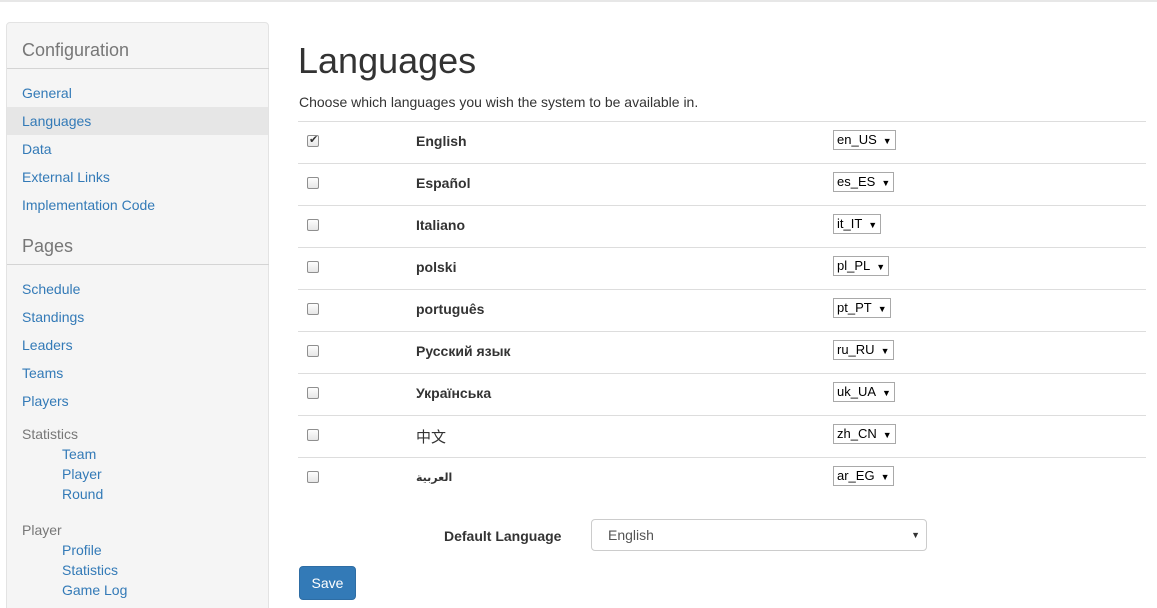 This screenshot has width=1157, height=608. Describe the element at coordinates (722, 352) in the screenshot. I see `table-row: Русский язык ru_RU ▼` at that location.